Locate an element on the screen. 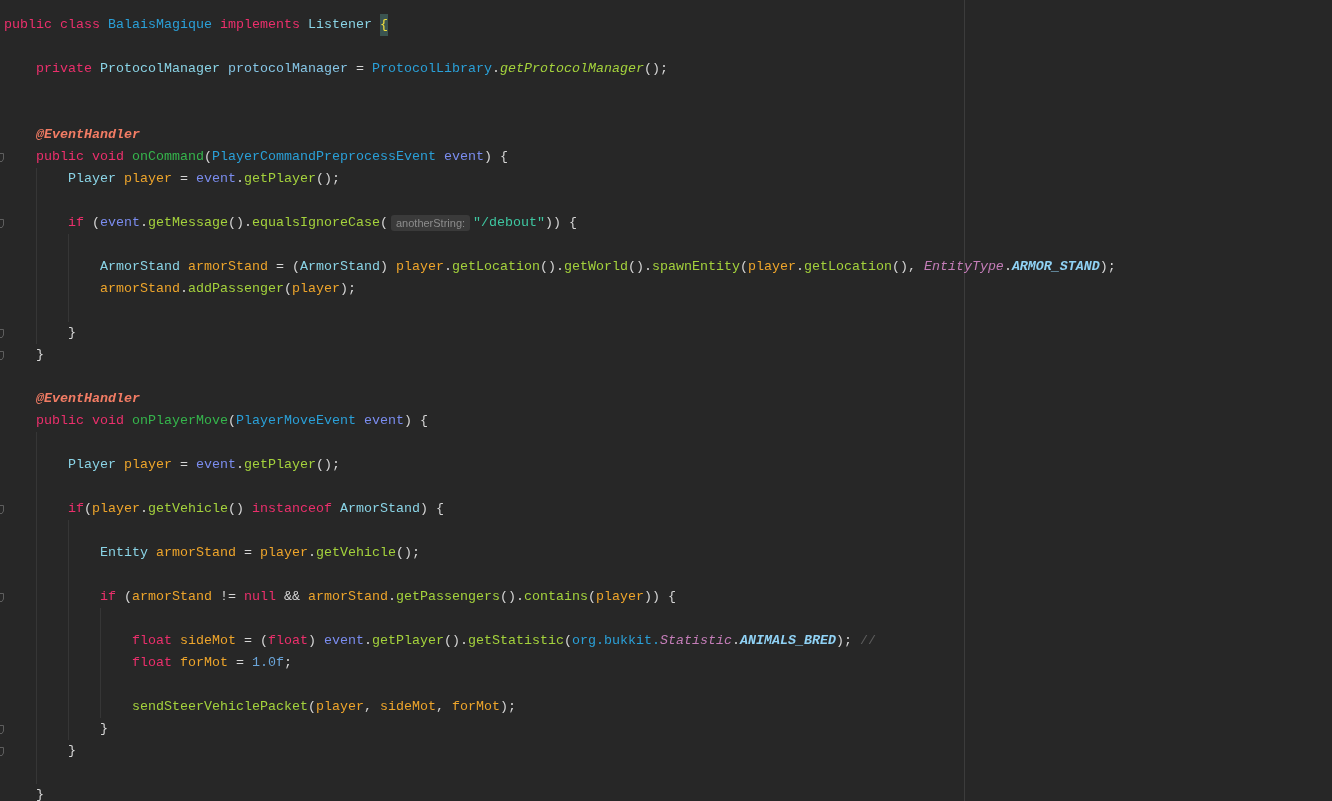  code-text: public class BalaisMagique implements Listener is located at coordinates (188, 25).